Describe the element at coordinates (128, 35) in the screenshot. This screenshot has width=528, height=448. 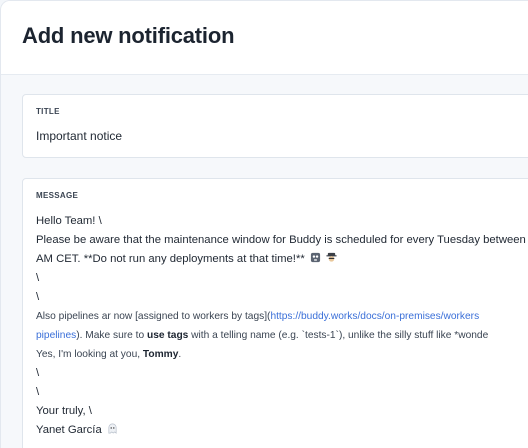
I see `dialog-title: Add new notification` at that location.